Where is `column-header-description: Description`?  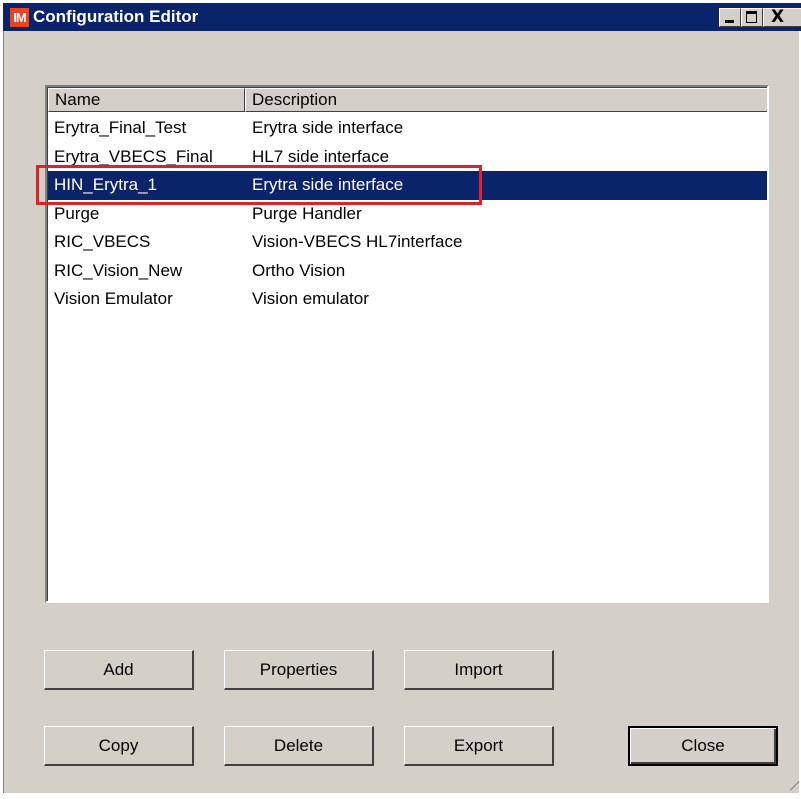 column-header-description: Description is located at coordinates (506, 100).